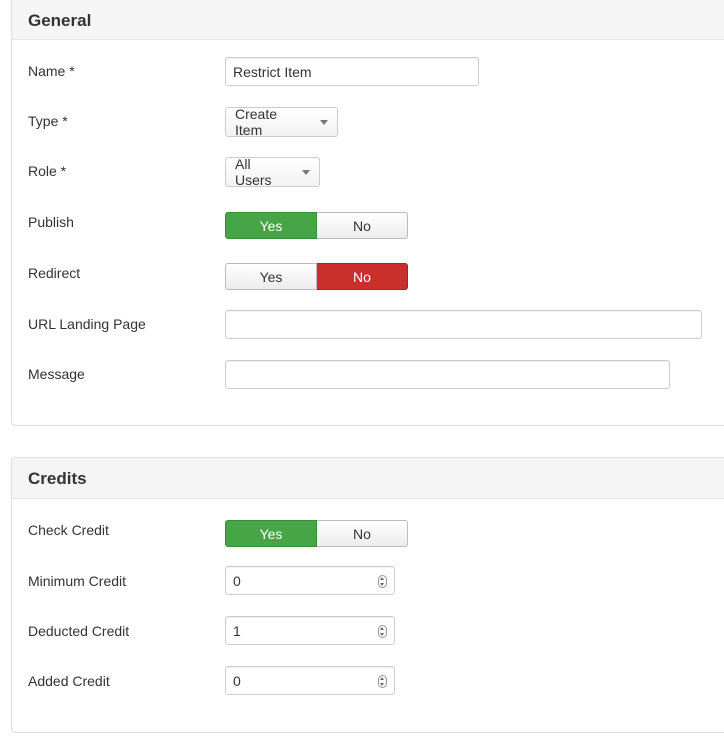 Image resolution: width=724 pixels, height=751 pixels. I want to click on message-label: Message, so click(56, 374).